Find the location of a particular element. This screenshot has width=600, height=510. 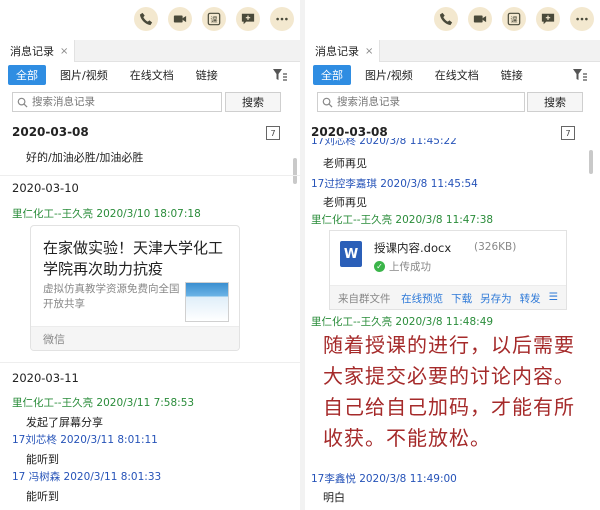

save-as-link: 另存为 is located at coordinates (496, 298).